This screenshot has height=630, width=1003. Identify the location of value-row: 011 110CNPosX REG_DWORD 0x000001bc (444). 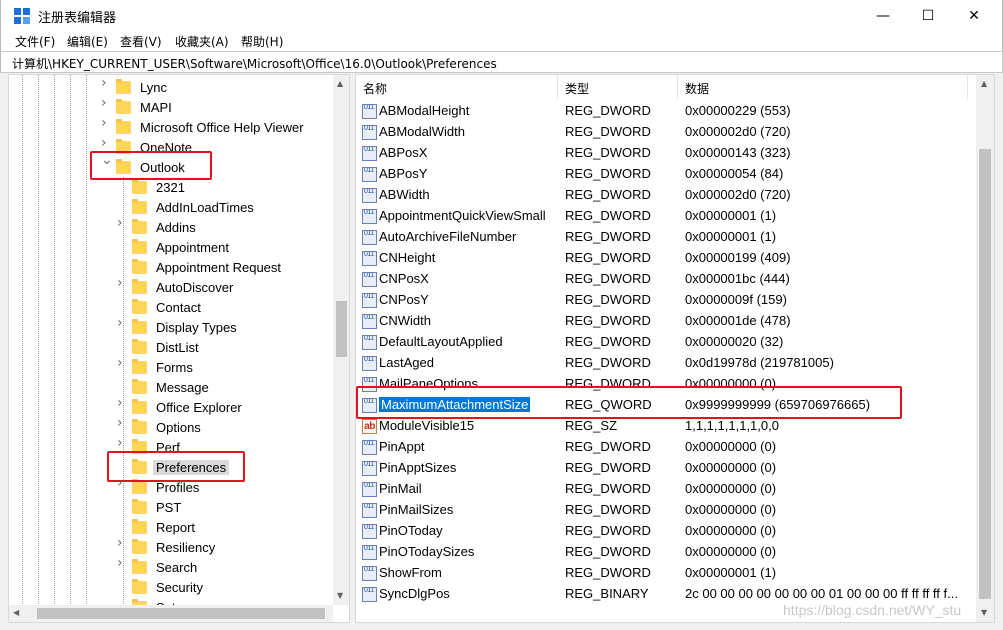
(662, 279).